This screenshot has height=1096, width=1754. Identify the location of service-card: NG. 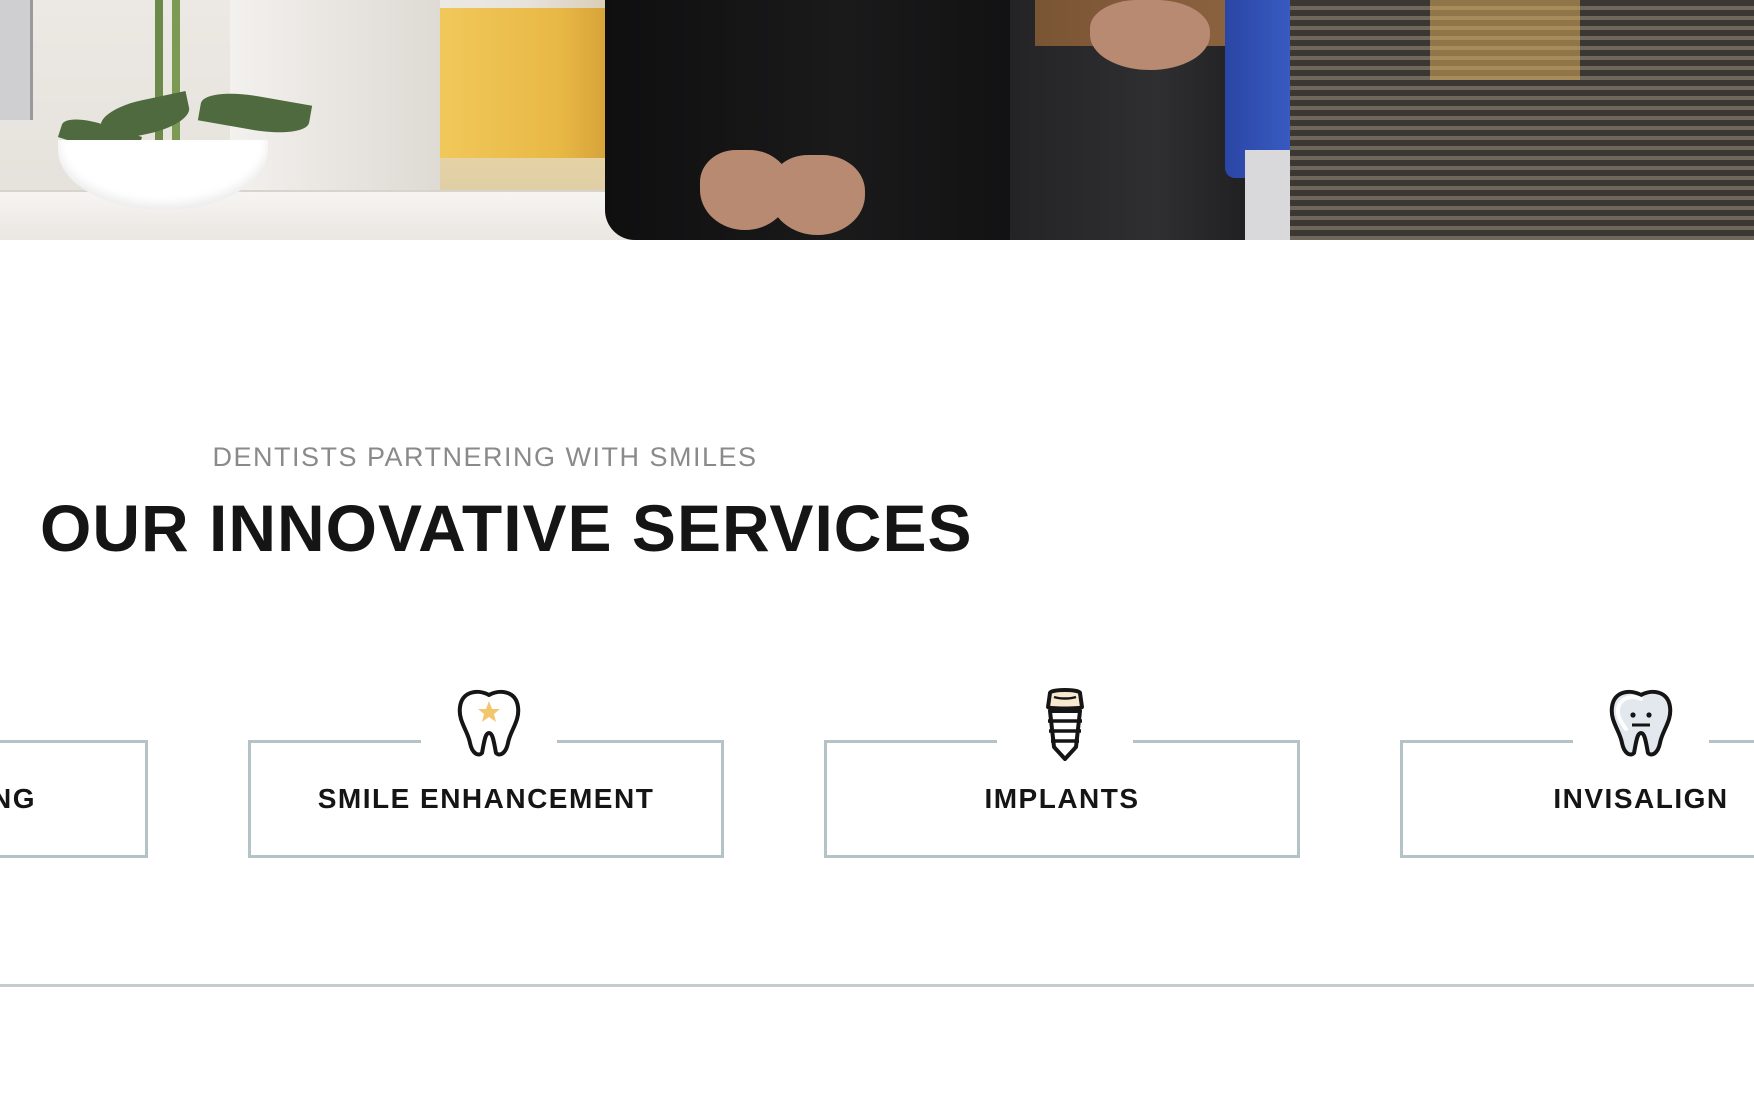
(74, 799).